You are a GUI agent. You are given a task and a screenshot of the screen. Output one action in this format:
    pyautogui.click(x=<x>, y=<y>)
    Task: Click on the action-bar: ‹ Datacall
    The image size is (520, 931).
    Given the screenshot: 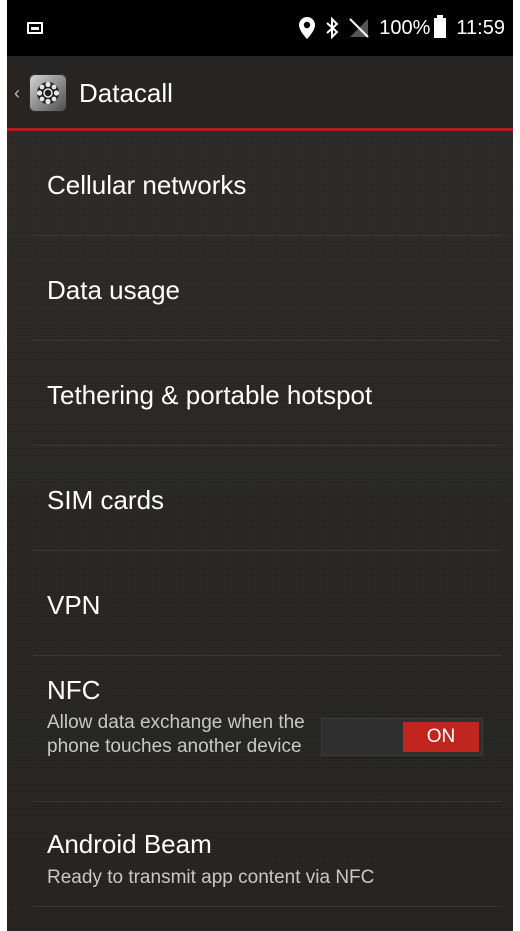 What is the action you would take?
    pyautogui.click(x=260, y=93)
    